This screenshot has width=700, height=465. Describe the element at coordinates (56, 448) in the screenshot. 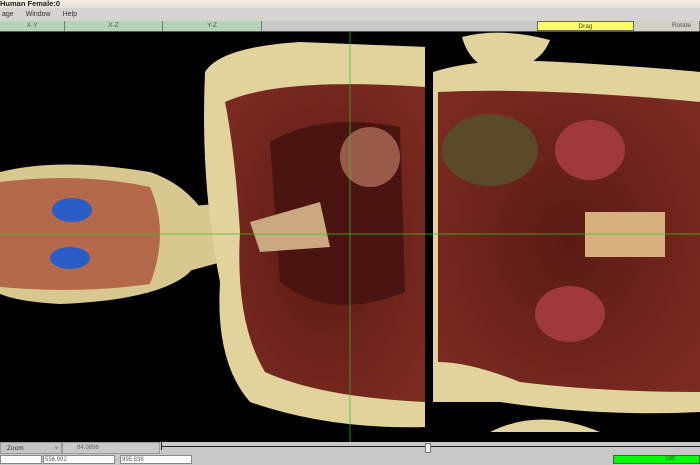

I see `chevron-down-icon: ▾` at that location.